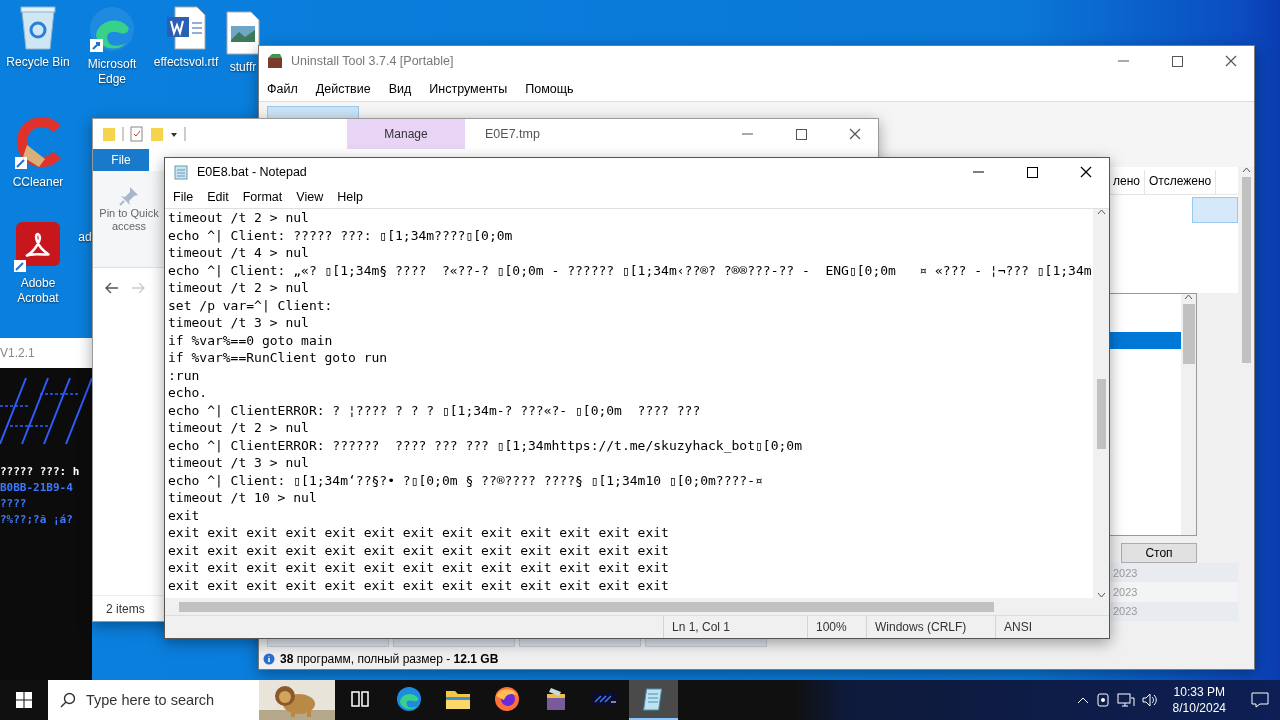  I want to click on text-line: :run, so click(184, 375).